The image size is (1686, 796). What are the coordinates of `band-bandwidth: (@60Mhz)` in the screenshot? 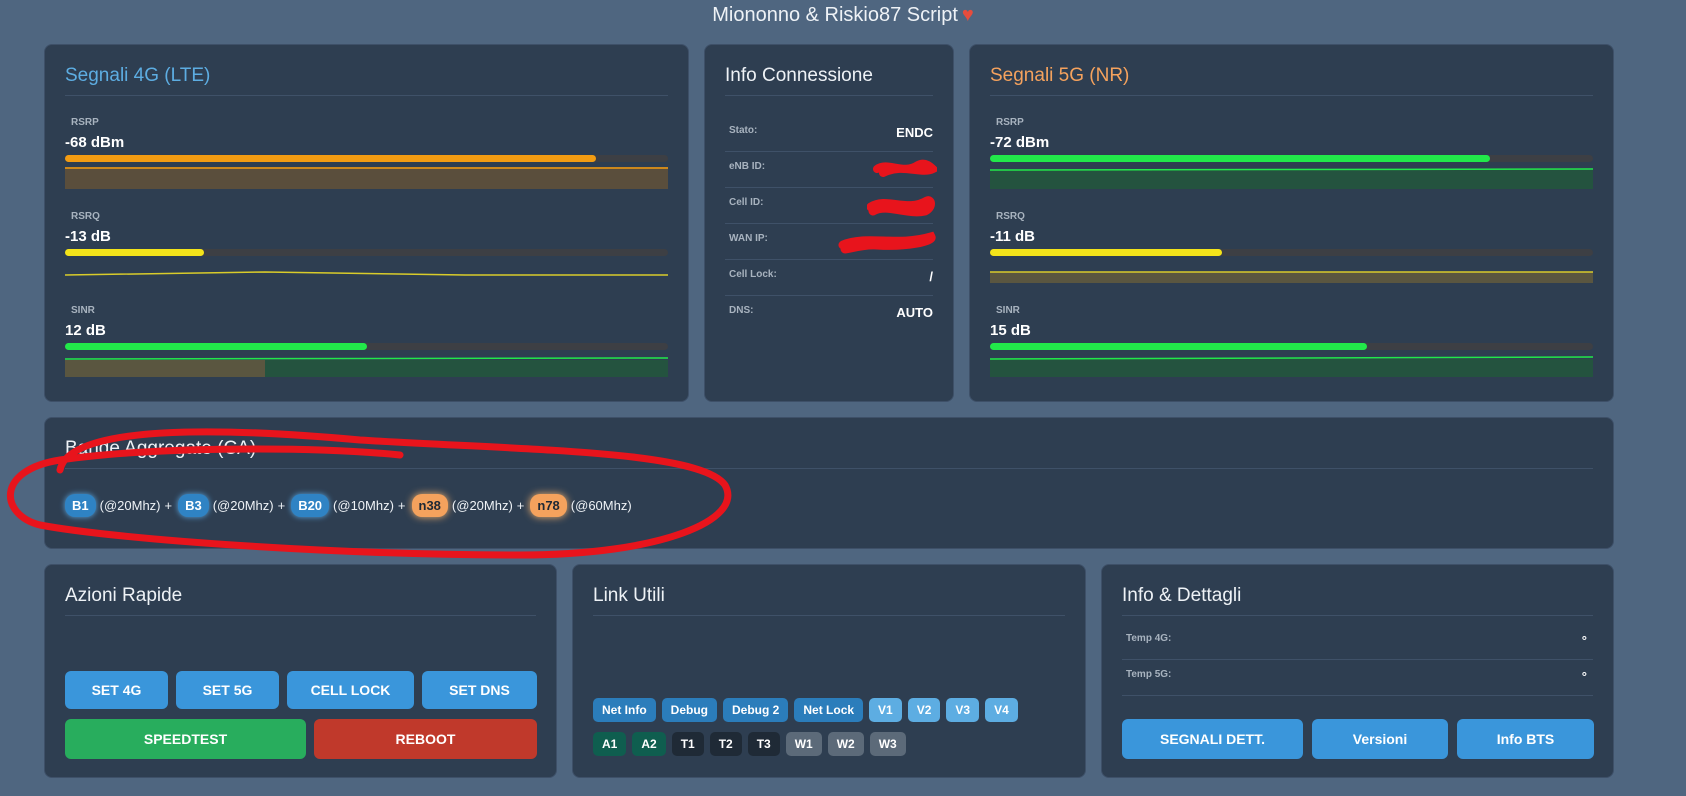 It's located at (601, 505).